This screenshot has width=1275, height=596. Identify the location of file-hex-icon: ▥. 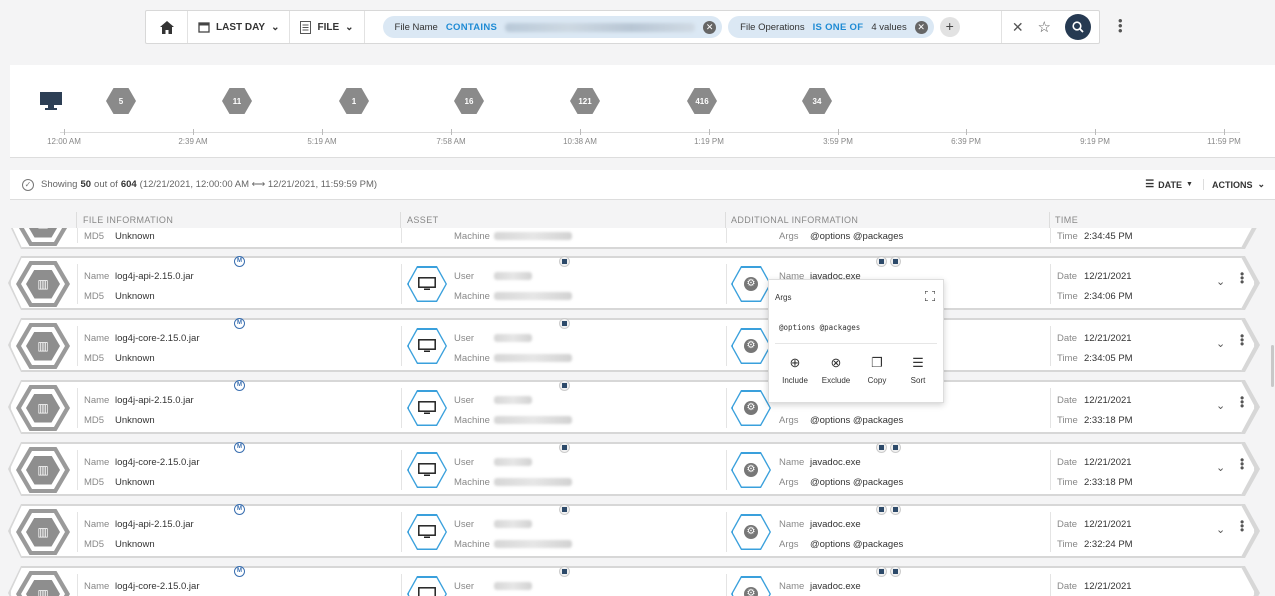
(43, 532).